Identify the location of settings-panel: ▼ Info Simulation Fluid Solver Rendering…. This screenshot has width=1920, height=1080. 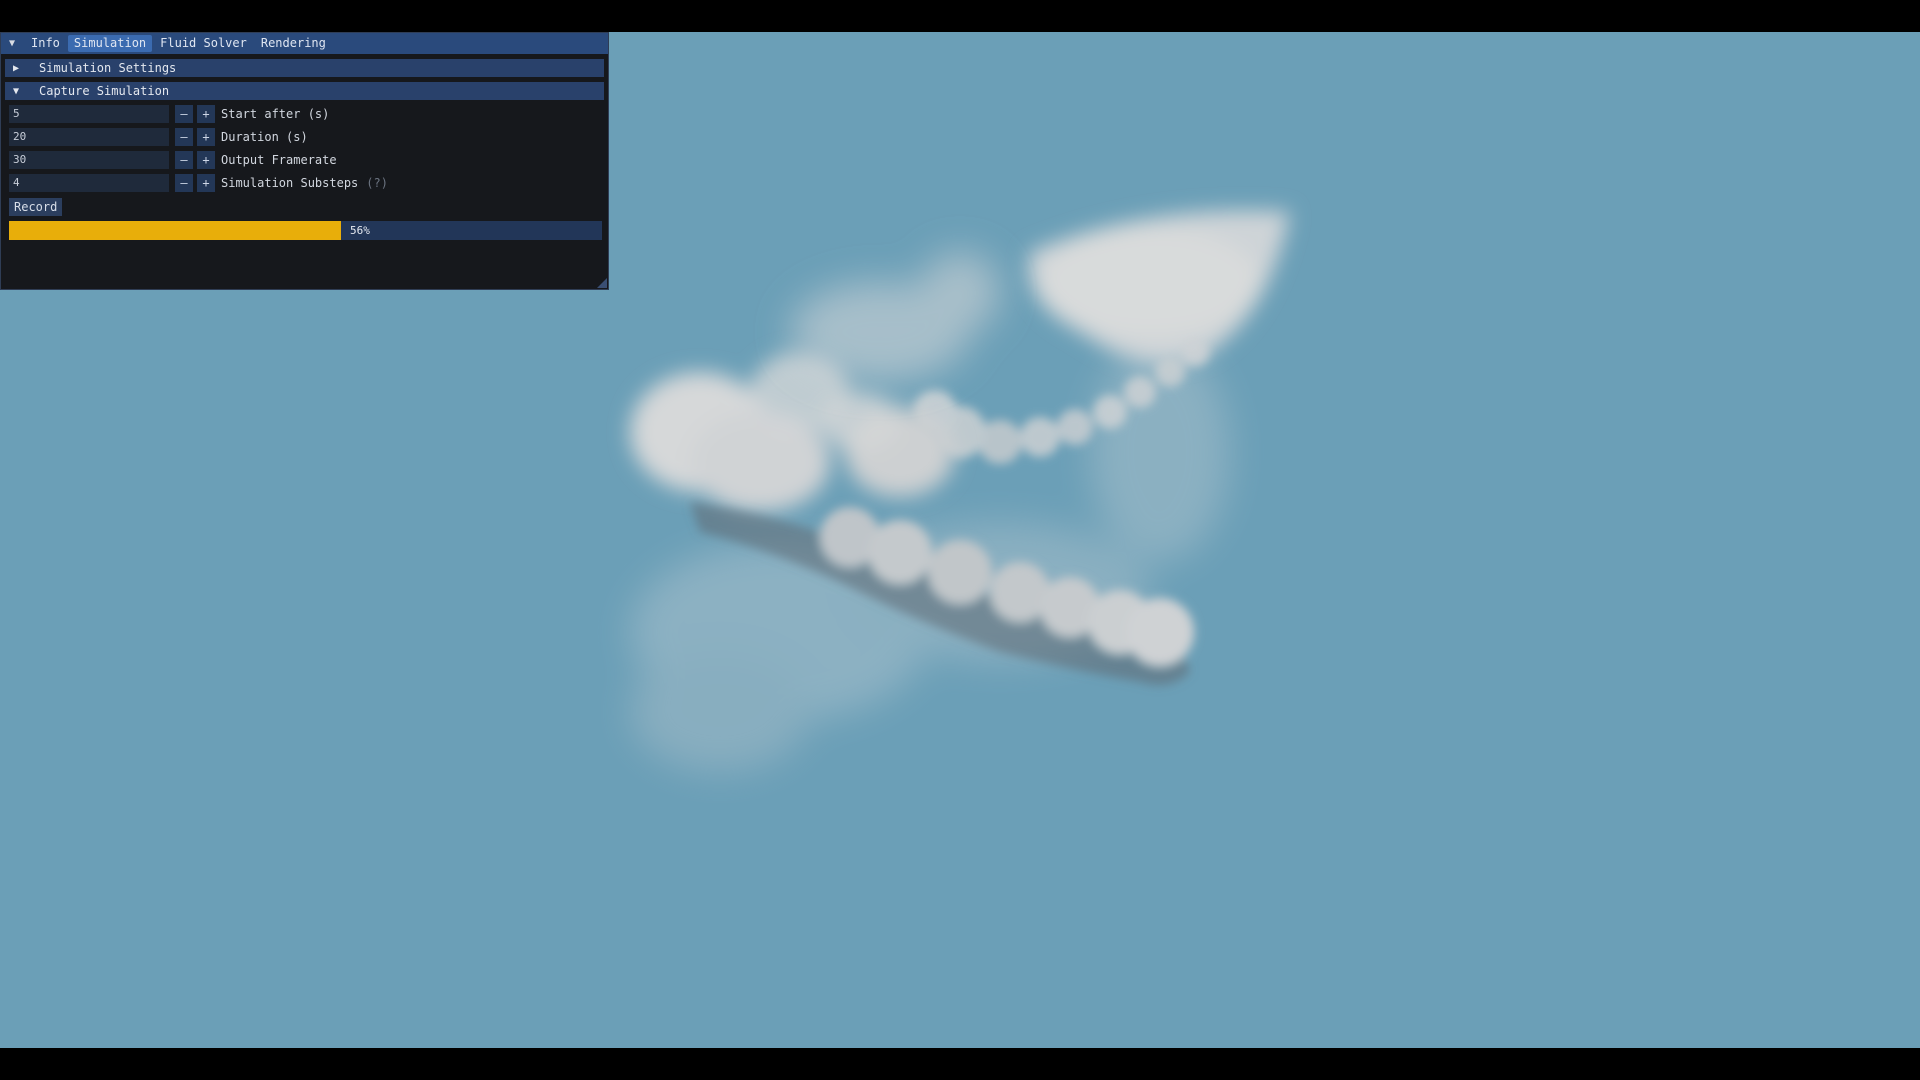
(304, 161).